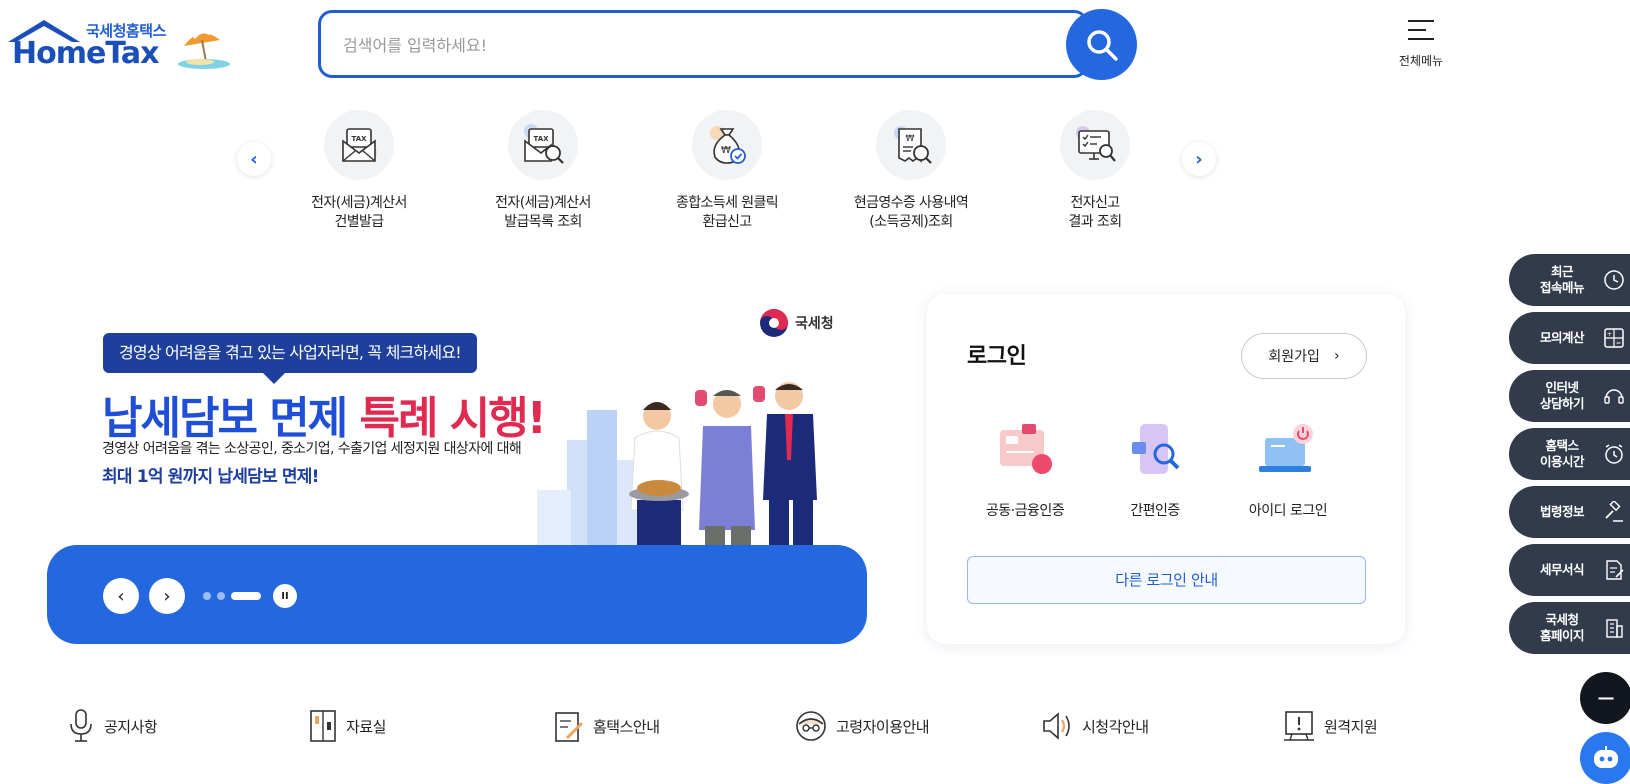  I want to click on elderly-icon, so click(811, 726).